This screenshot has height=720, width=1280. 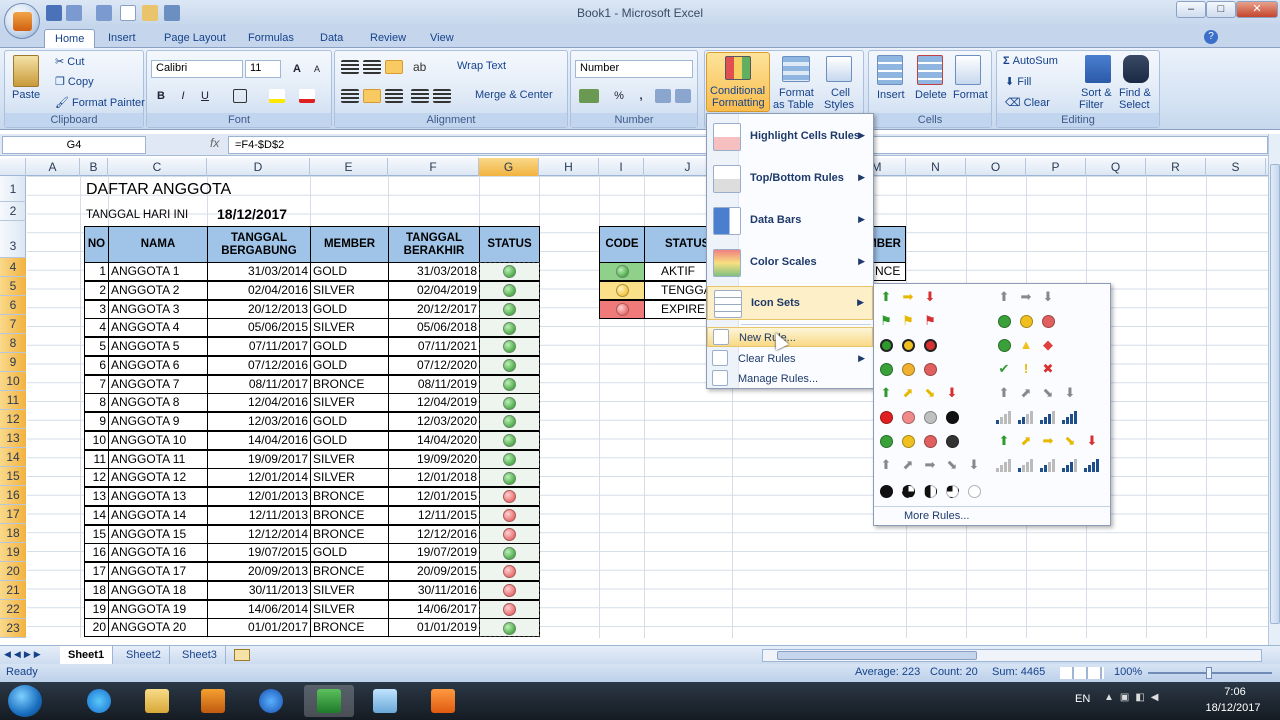 What do you see at coordinates (919, 417) in the screenshot?
I see `iconset-red-to-black` at bounding box center [919, 417].